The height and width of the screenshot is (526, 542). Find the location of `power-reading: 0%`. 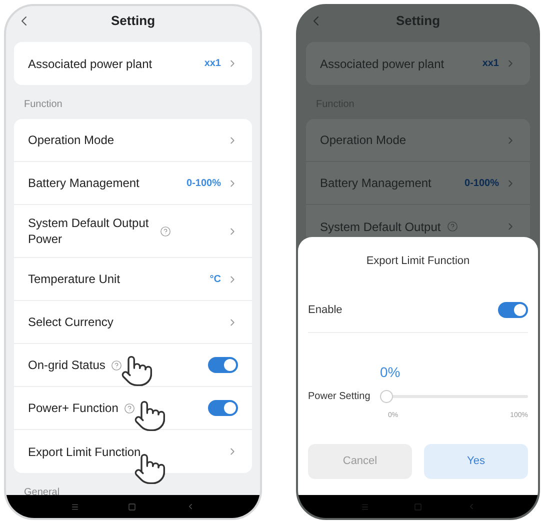

power-reading: 0% is located at coordinates (391, 372).